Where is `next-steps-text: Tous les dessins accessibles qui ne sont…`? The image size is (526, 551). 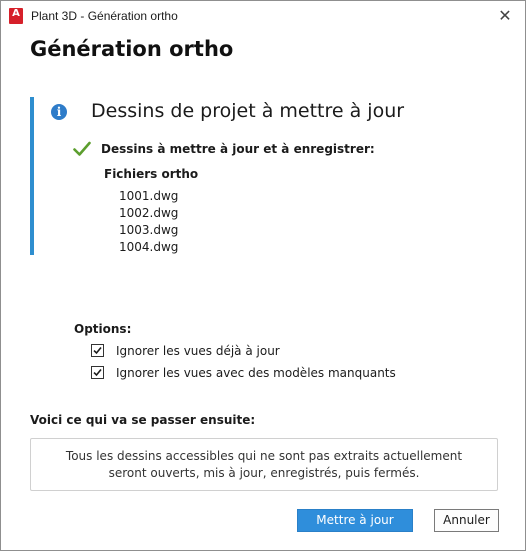
next-steps-text: Tous les dessins accessibles qui ne sont… is located at coordinates (264, 465).